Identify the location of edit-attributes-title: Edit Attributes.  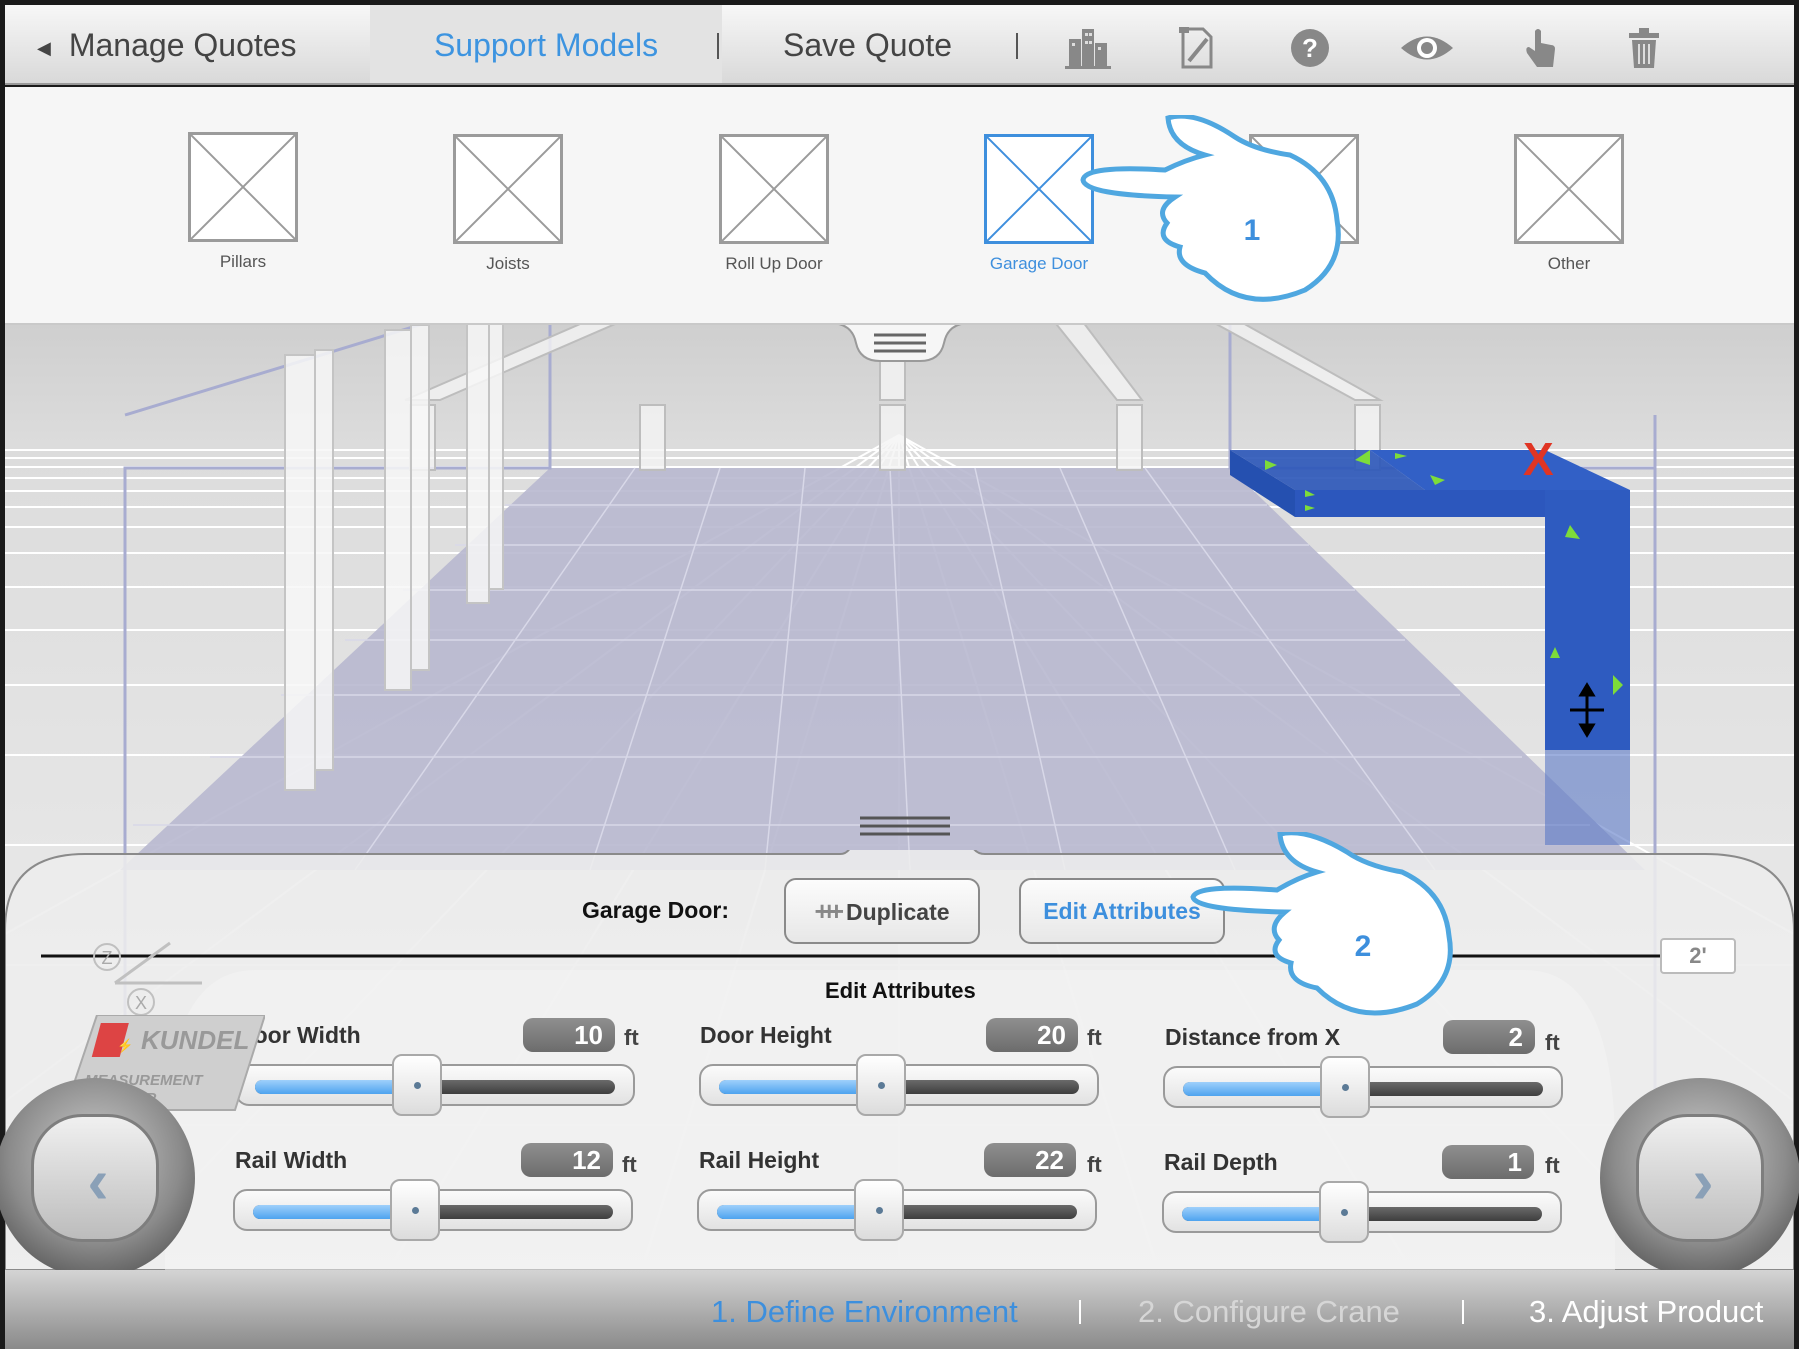
(900, 990).